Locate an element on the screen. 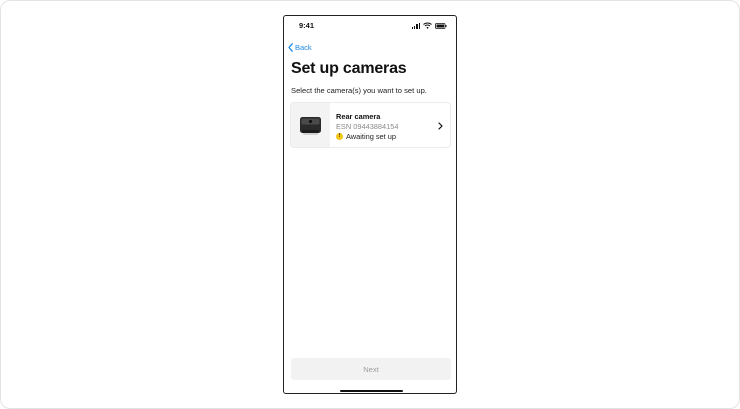 The width and height of the screenshot is (740, 409). camera-device-icon is located at coordinates (310, 126).